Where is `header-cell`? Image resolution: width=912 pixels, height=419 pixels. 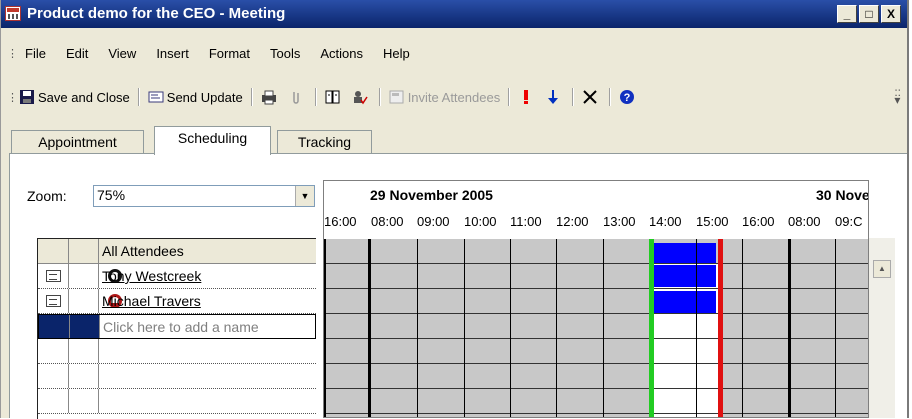 header-cell is located at coordinates (84, 251).